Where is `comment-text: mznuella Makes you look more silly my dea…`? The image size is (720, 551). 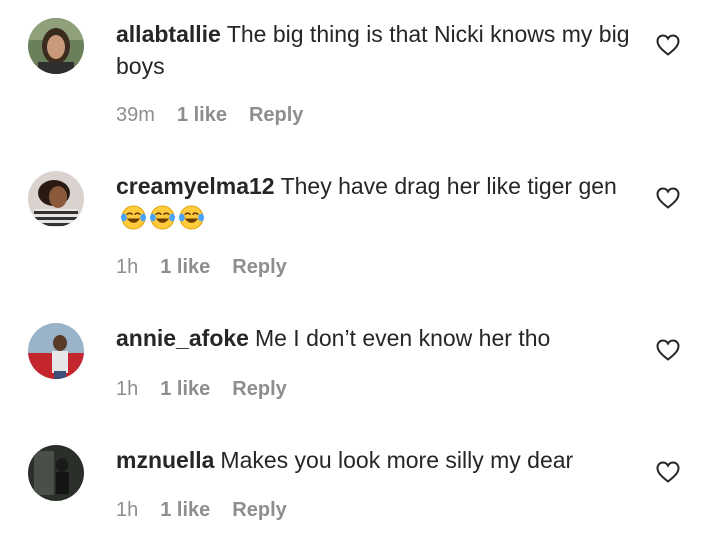 comment-text: mznuella Makes you look more silly my dea… is located at coordinates (376, 460).